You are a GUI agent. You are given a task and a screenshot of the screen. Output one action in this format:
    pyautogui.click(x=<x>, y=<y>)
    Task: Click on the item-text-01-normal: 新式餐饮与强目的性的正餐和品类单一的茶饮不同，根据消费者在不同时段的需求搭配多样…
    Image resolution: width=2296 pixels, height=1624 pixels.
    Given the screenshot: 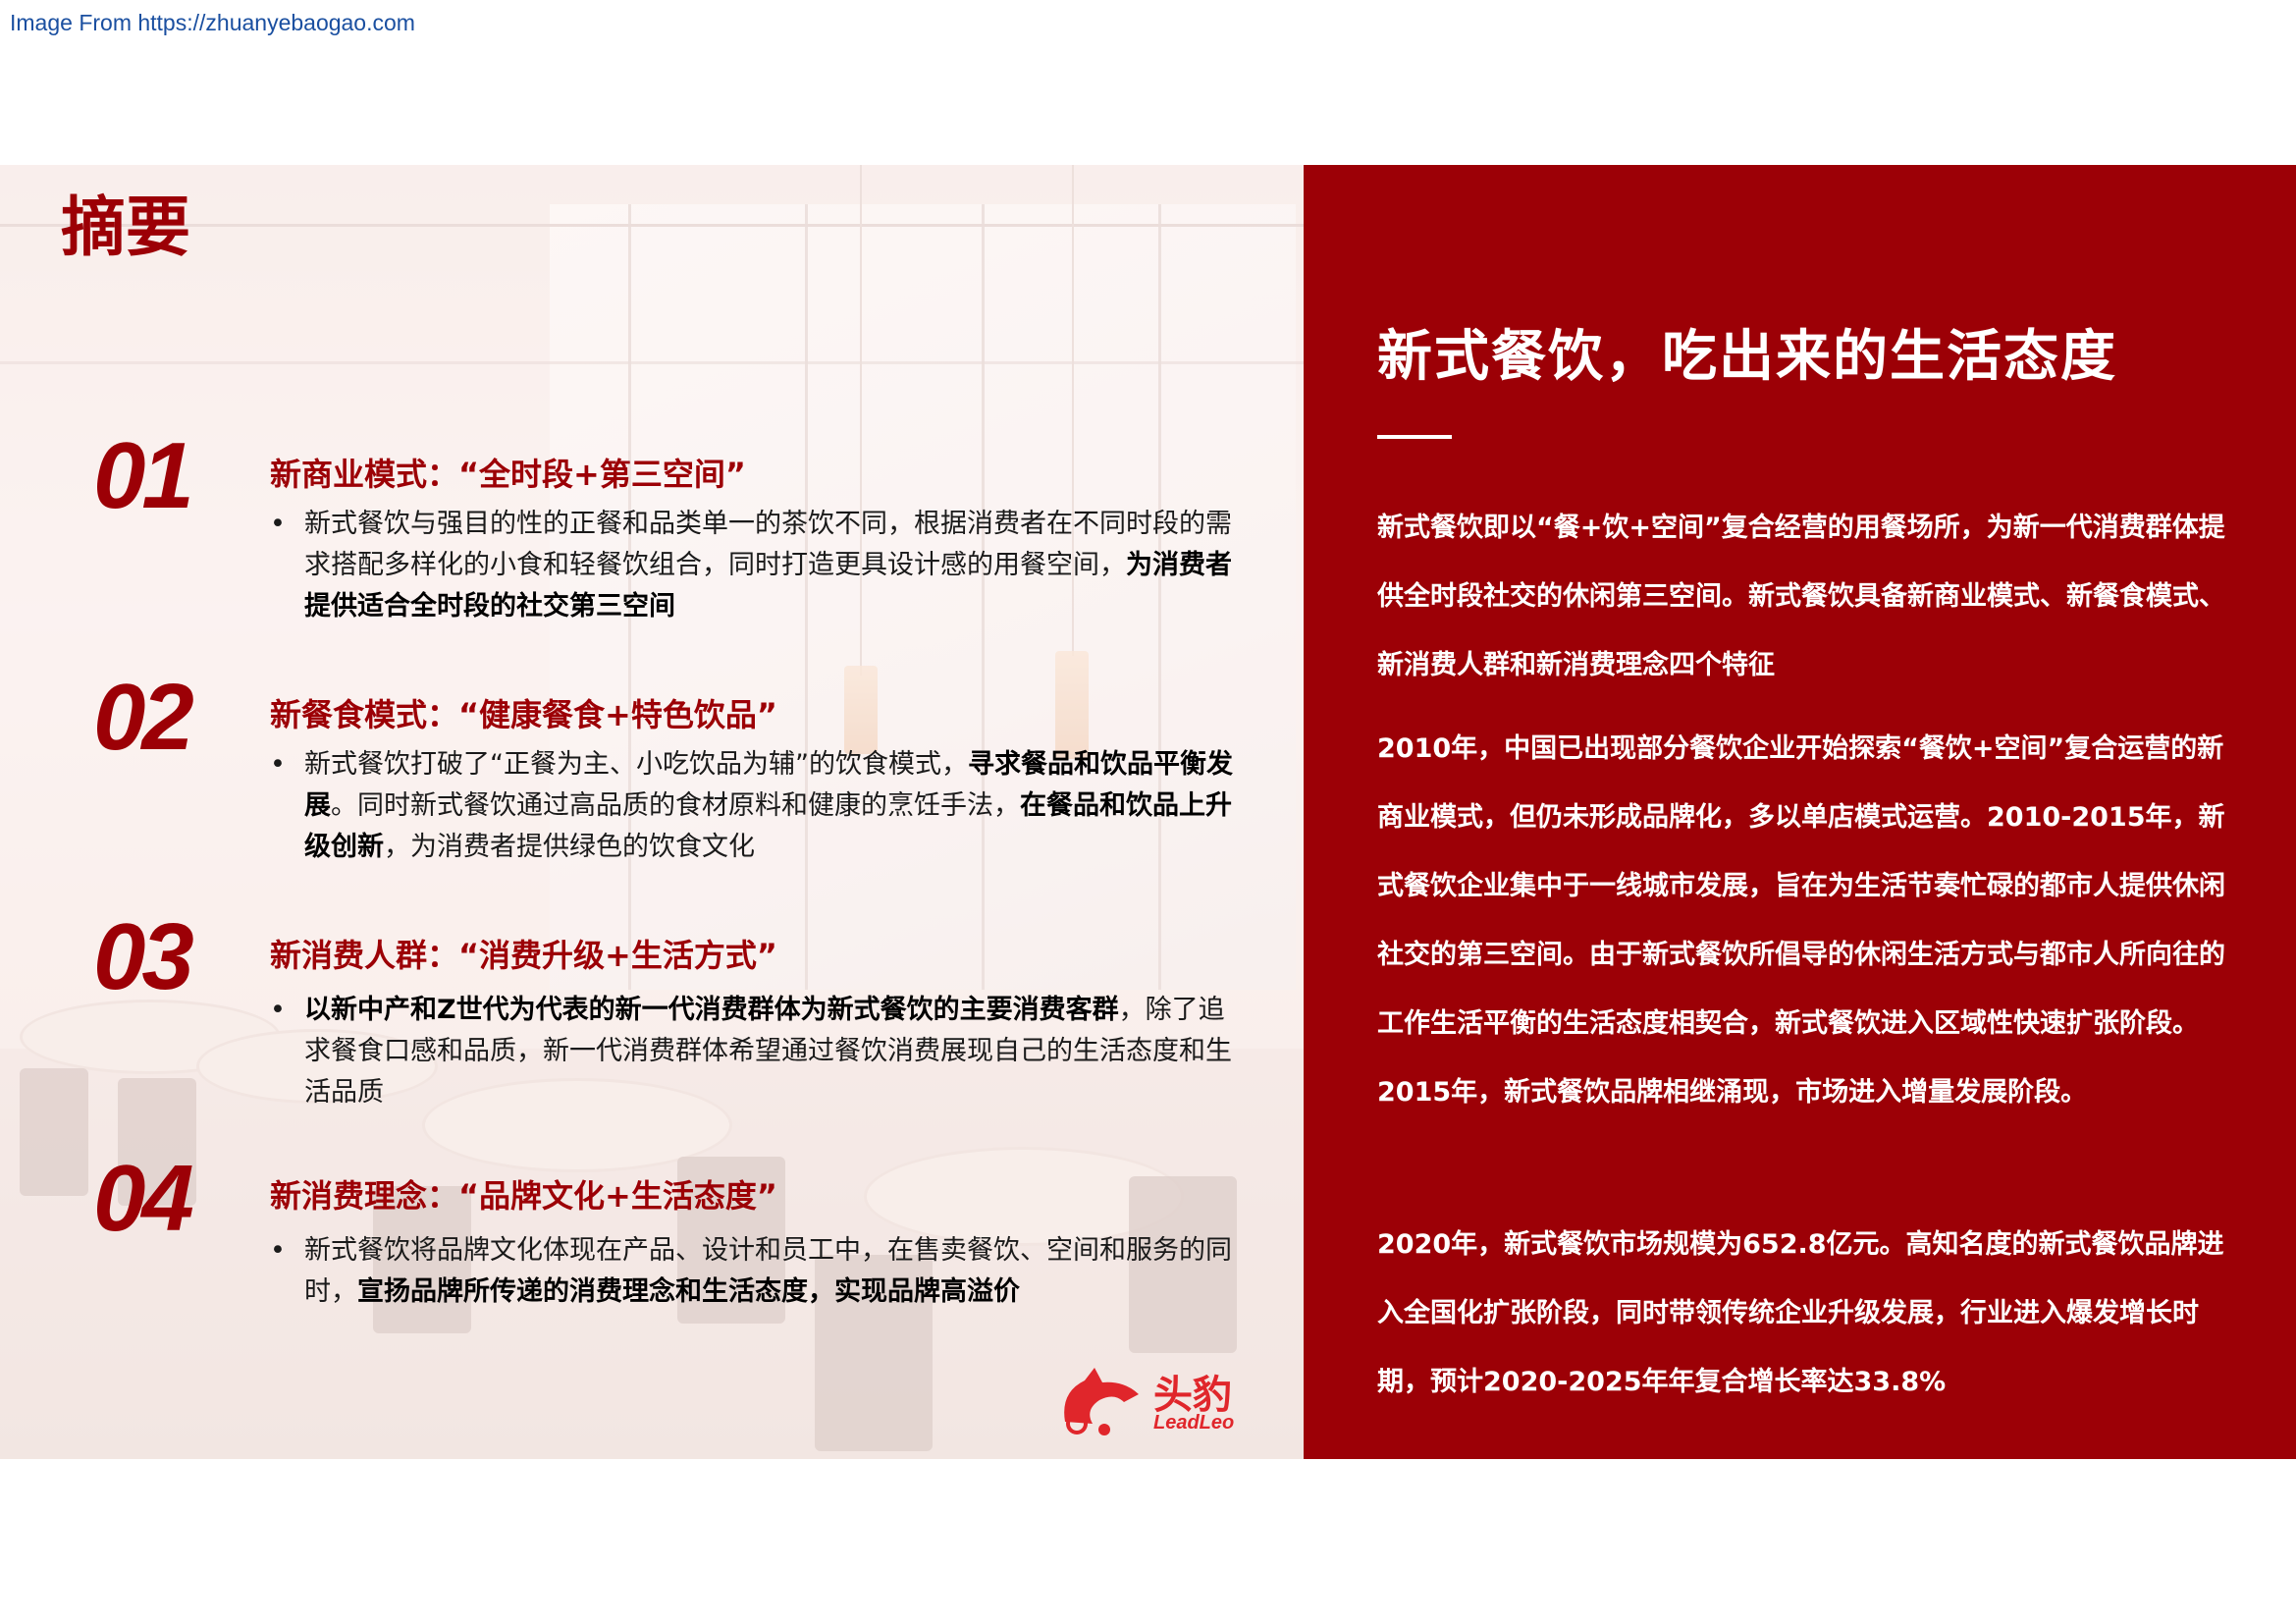 What is the action you would take?
    pyautogui.click(x=768, y=544)
    